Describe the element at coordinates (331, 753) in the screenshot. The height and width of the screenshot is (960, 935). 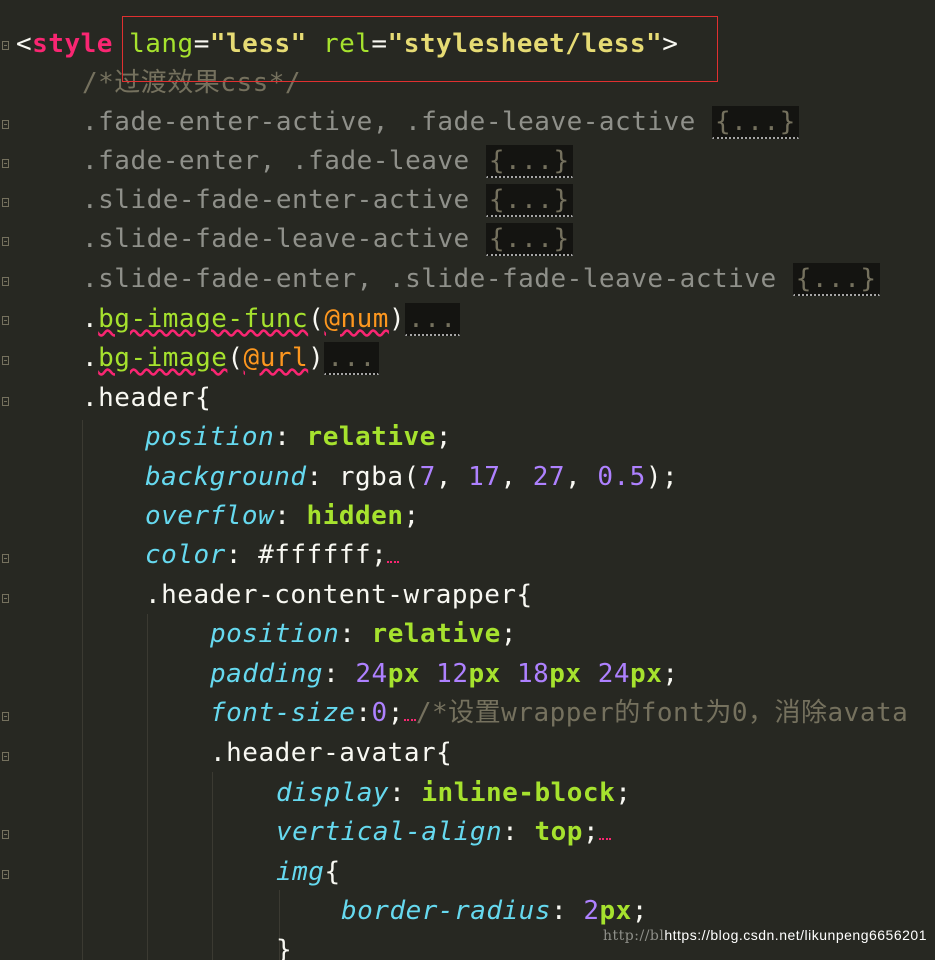
I see `code-line: .header-avatar{` at that location.